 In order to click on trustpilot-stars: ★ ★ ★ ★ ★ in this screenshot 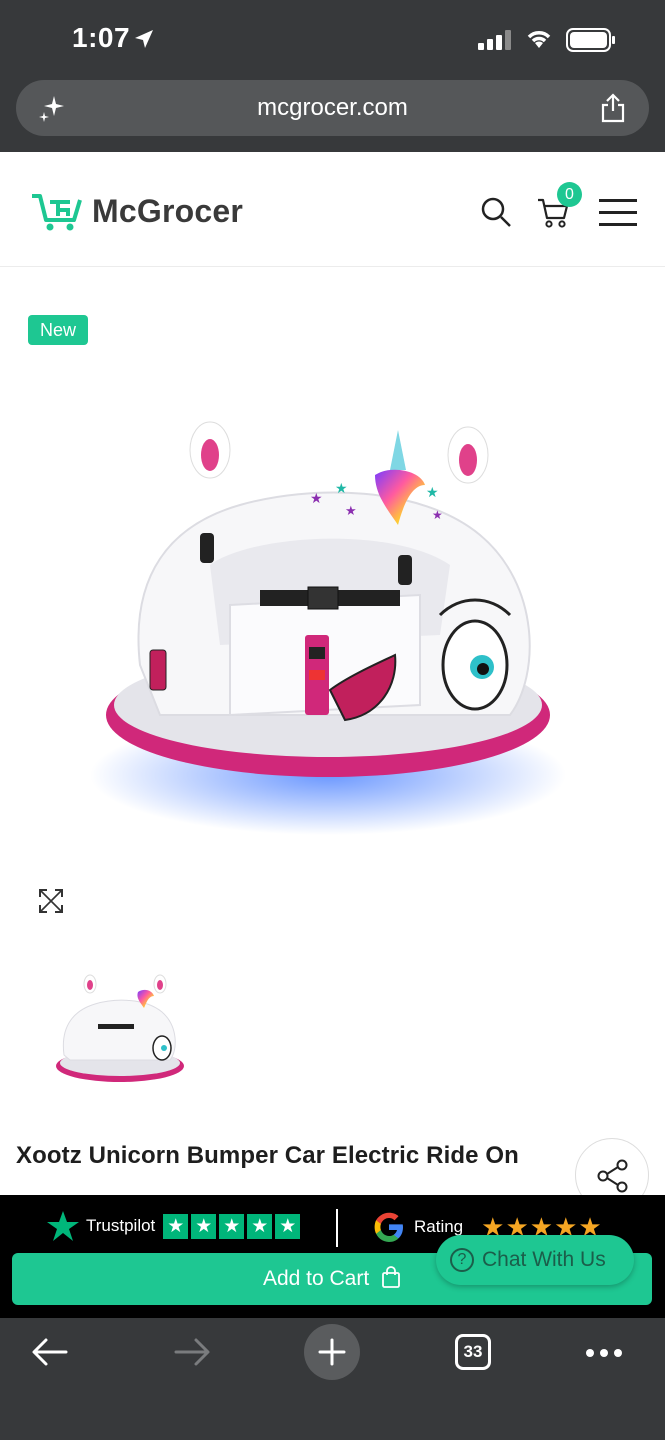, I will do `click(233, 1226)`.